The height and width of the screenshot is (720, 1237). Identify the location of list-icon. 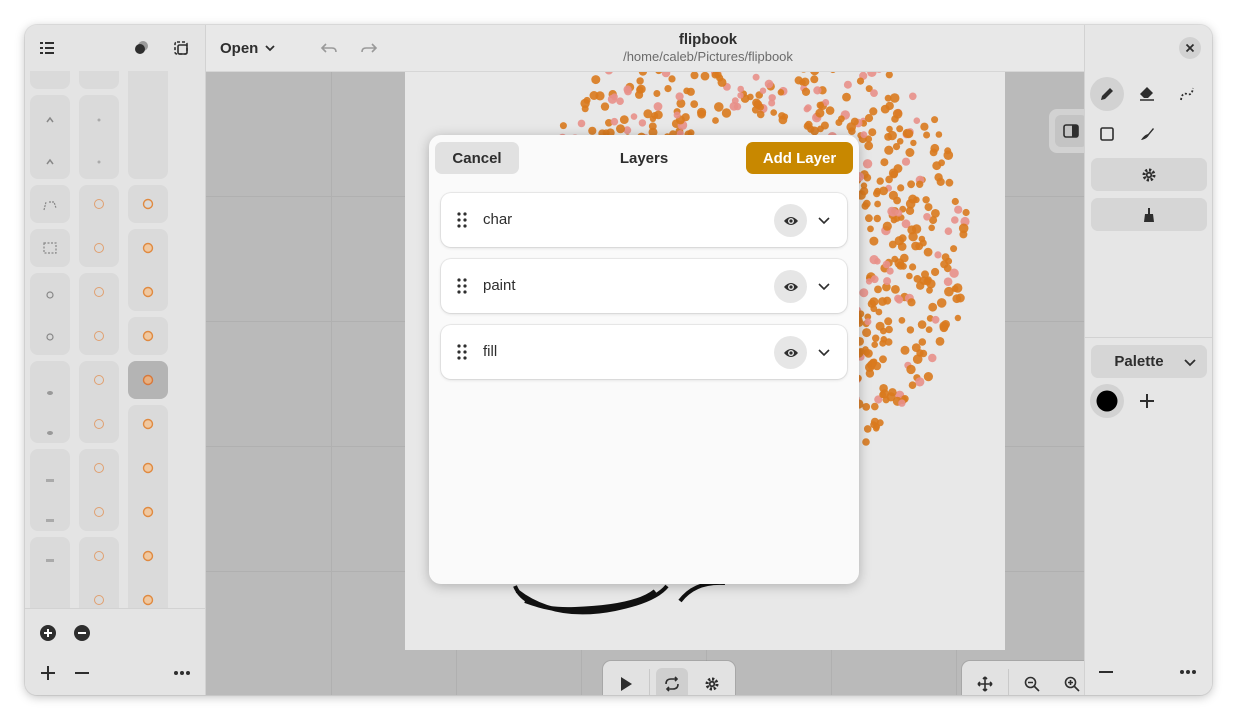
(47, 48).